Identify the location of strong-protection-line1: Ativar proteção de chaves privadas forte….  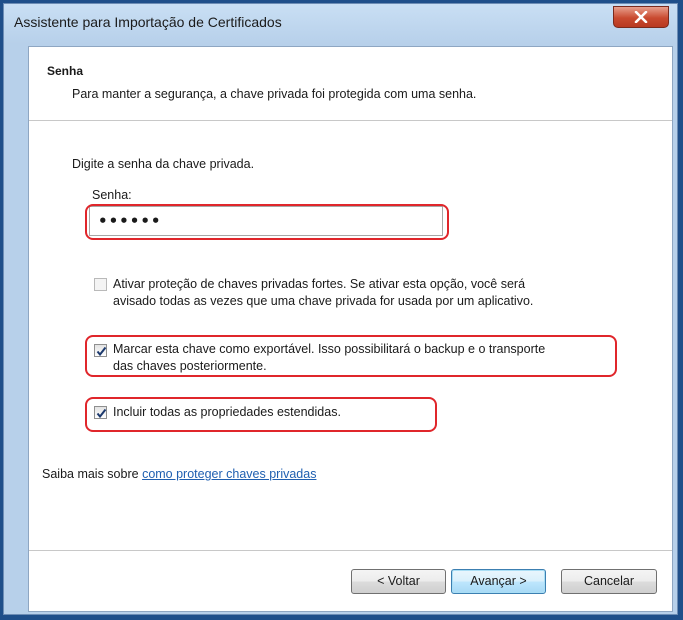
(319, 284).